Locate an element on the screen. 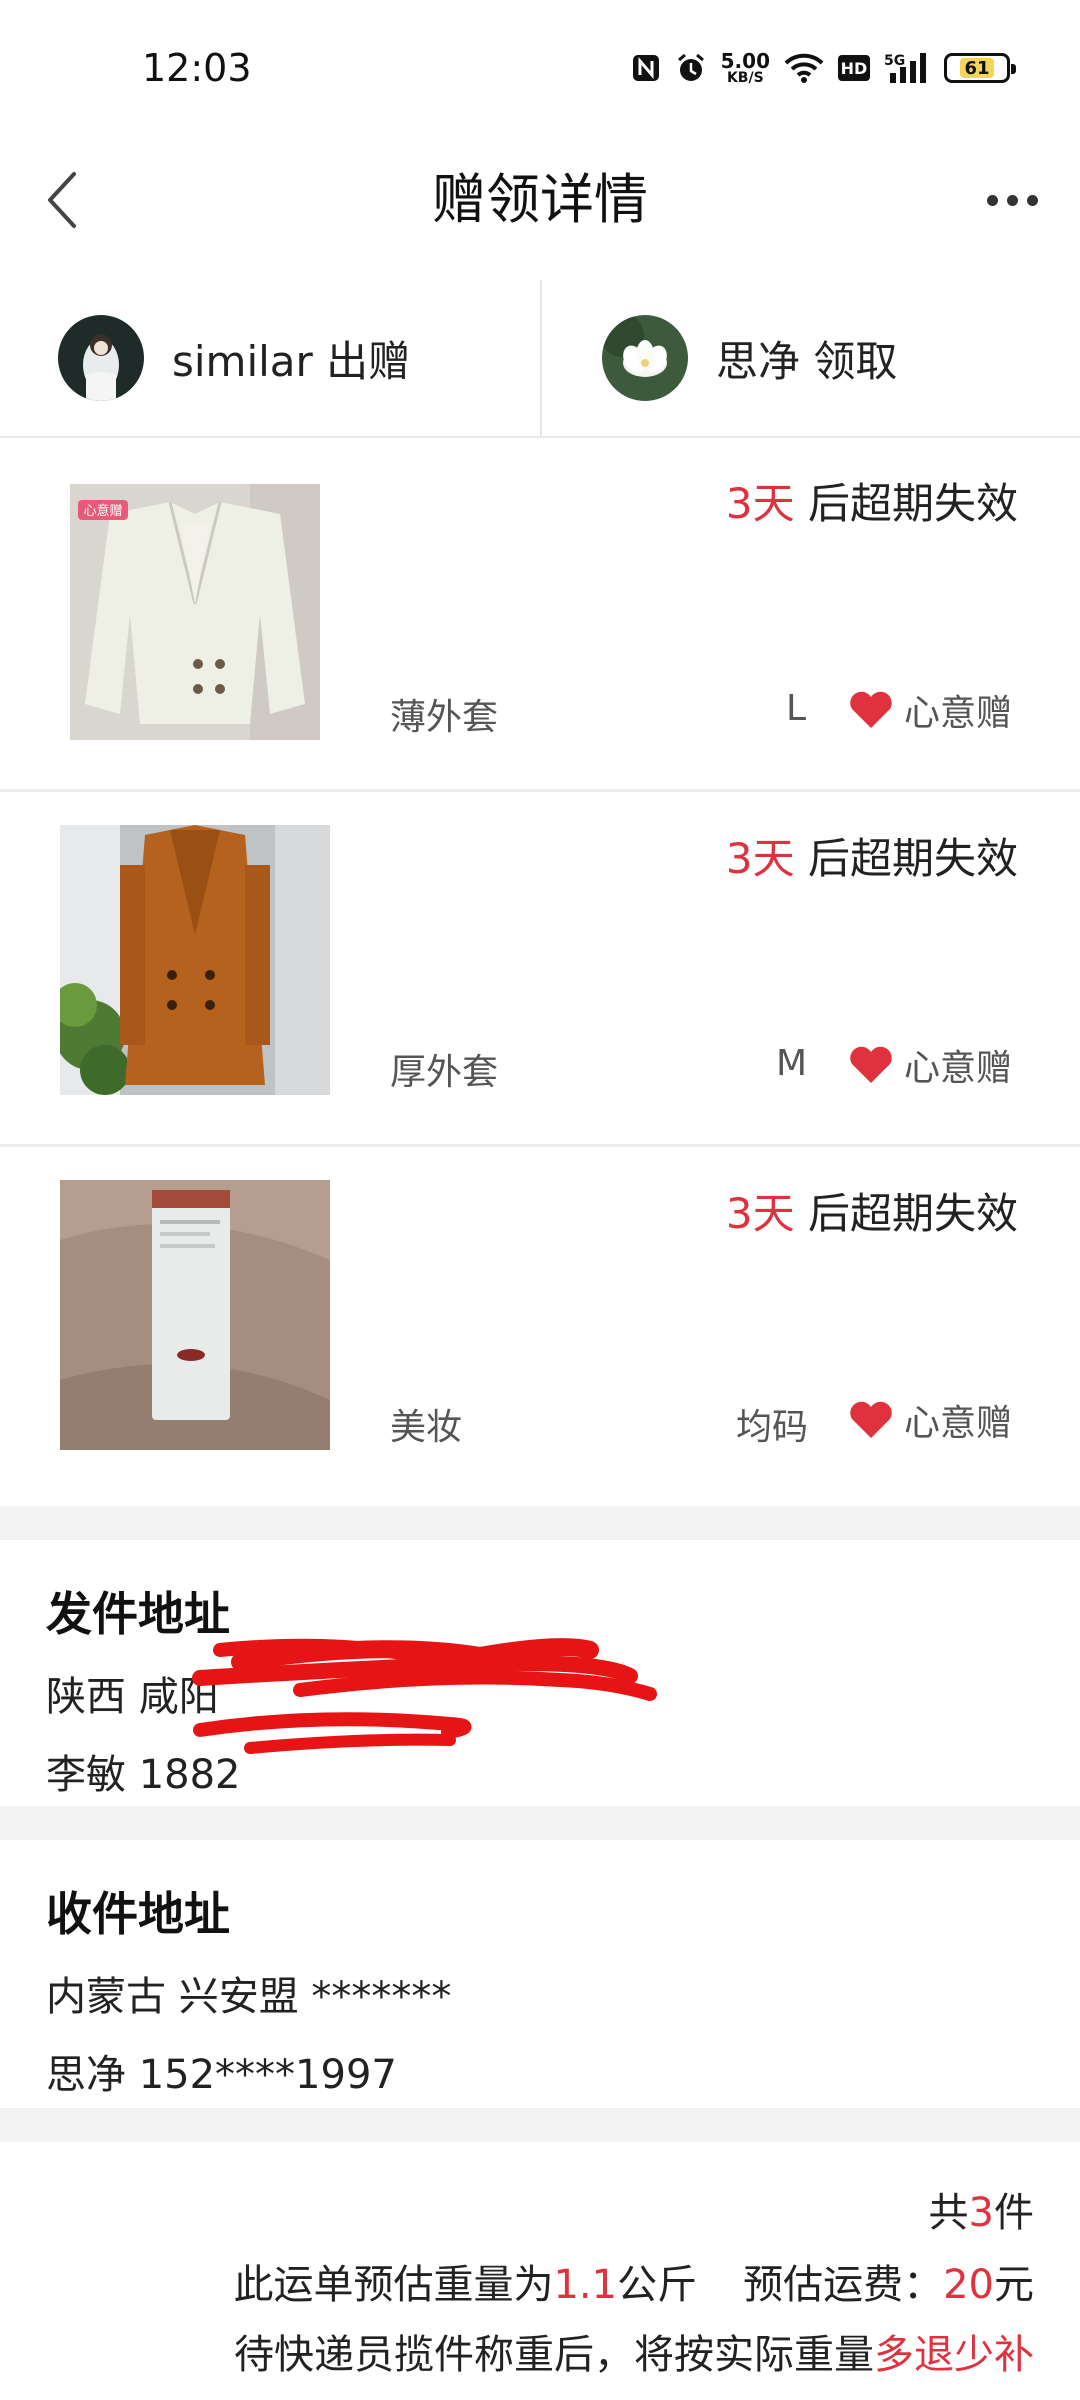 The height and width of the screenshot is (2400, 1080). status-bar: 12:03 5.00 KB/S HD 5G 61 is located at coordinates (540, 70).